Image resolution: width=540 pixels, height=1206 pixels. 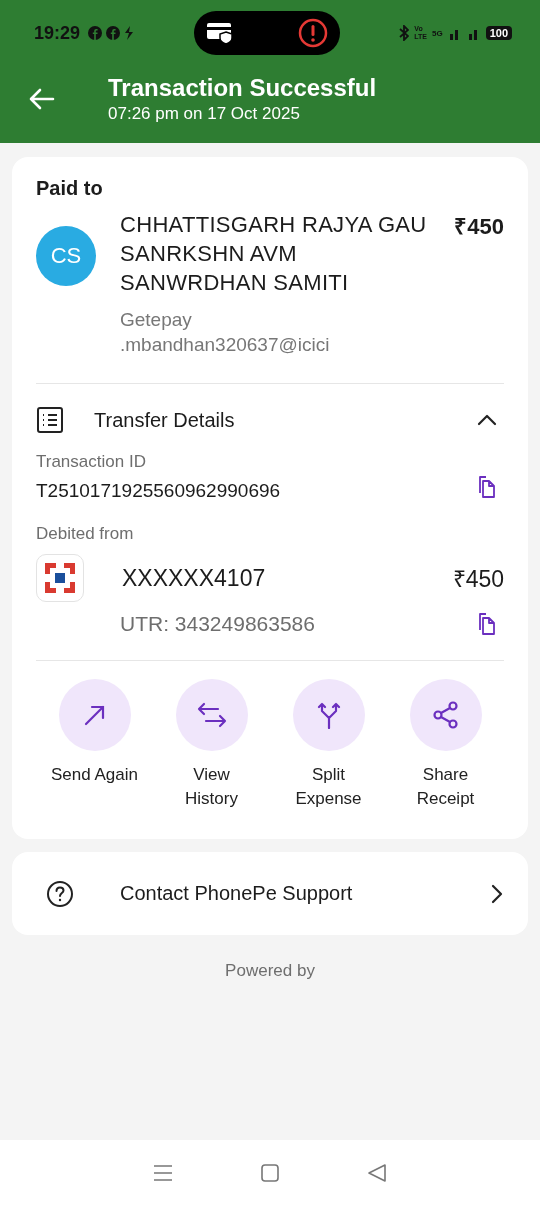 What do you see at coordinates (270, 1173) in the screenshot?
I see `home-icon` at bounding box center [270, 1173].